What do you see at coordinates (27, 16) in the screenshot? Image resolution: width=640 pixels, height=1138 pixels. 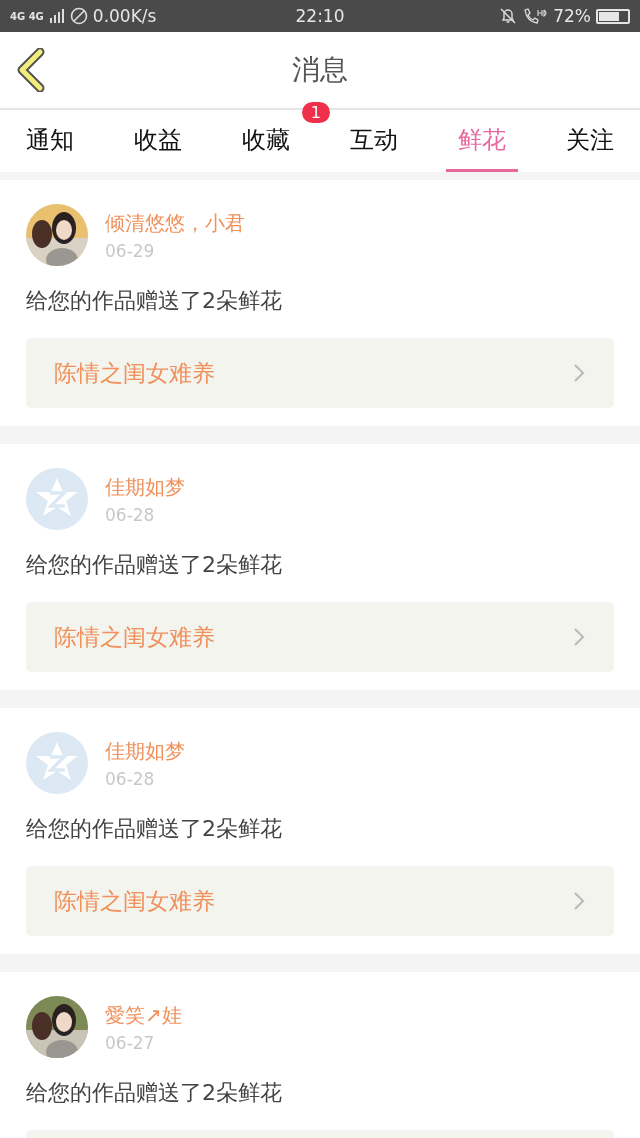 I see `network-indicator: 4G 4G` at bounding box center [27, 16].